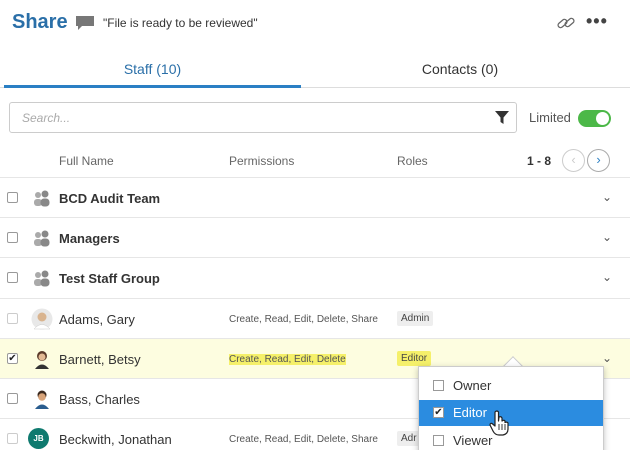 Image resolution: width=630 pixels, height=450 pixels. Describe the element at coordinates (511, 439) in the screenshot. I see `role-option-viewer: Viewer` at that location.